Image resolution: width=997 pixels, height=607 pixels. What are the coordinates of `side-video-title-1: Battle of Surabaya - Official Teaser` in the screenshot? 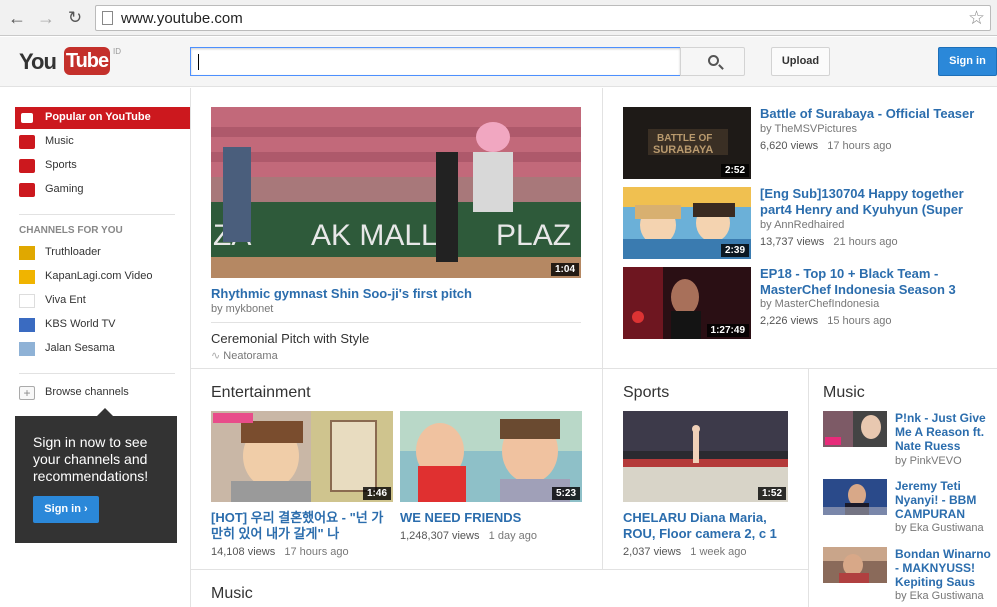 It's located at (875, 114).